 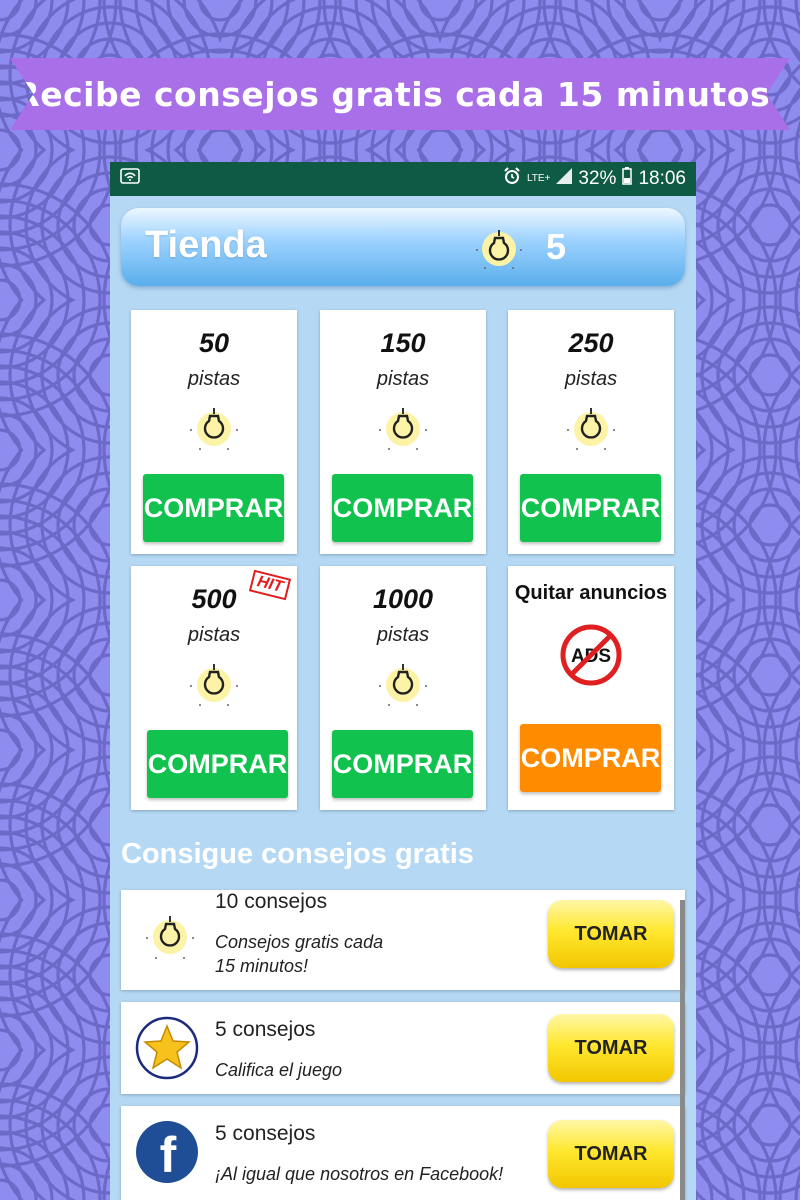 What do you see at coordinates (214, 343) in the screenshot?
I see `pack-quantity: 50` at bounding box center [214, 343].